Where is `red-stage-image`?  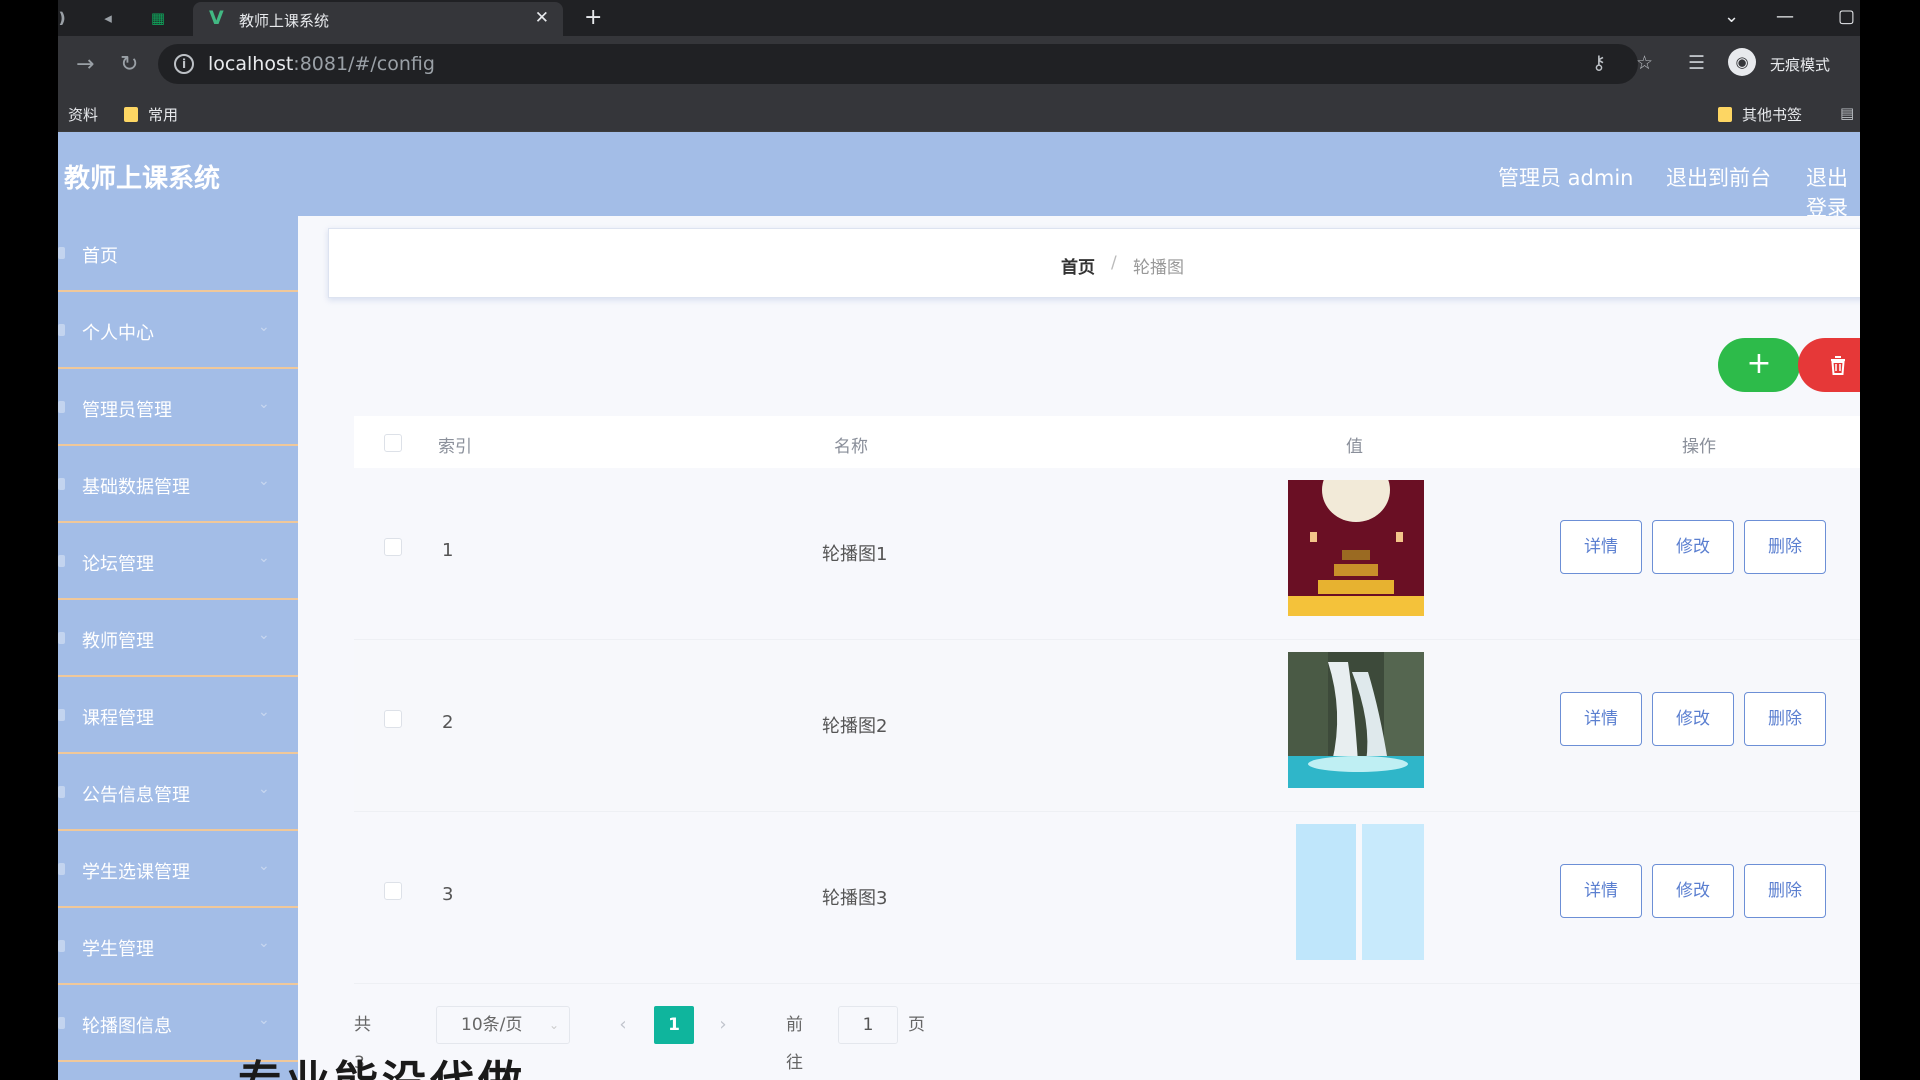
red-stage-image is located at coordinates (1356, 548).